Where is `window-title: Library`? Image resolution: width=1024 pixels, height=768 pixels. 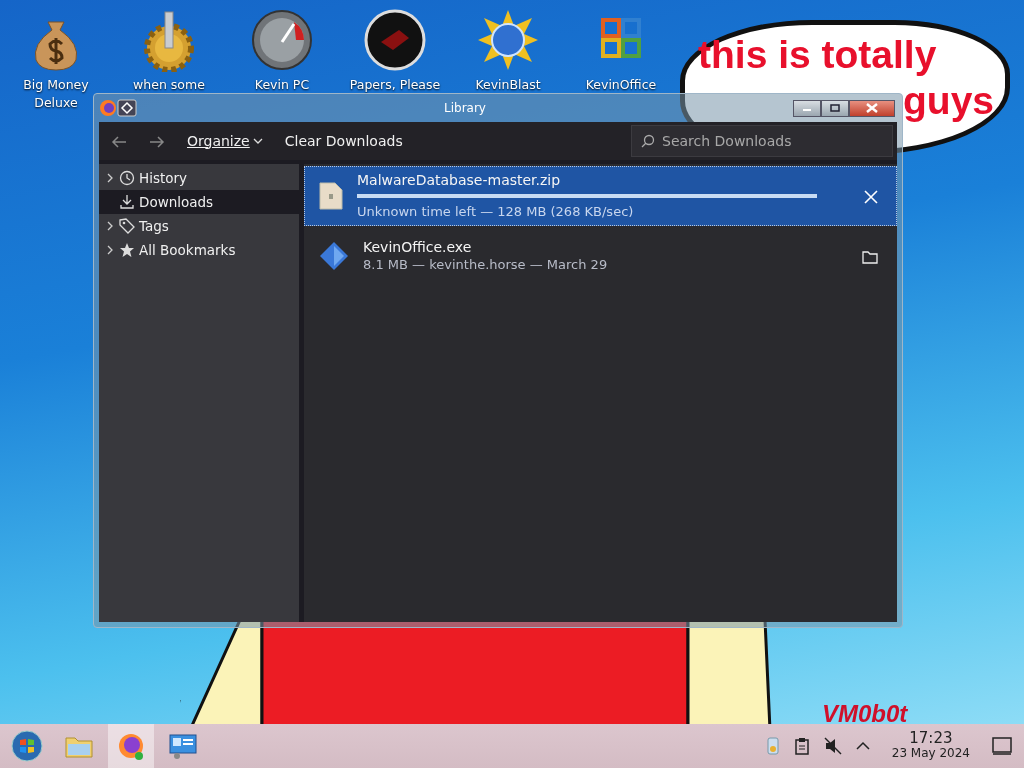
window-title: Library is located at coordinates (465, 108).